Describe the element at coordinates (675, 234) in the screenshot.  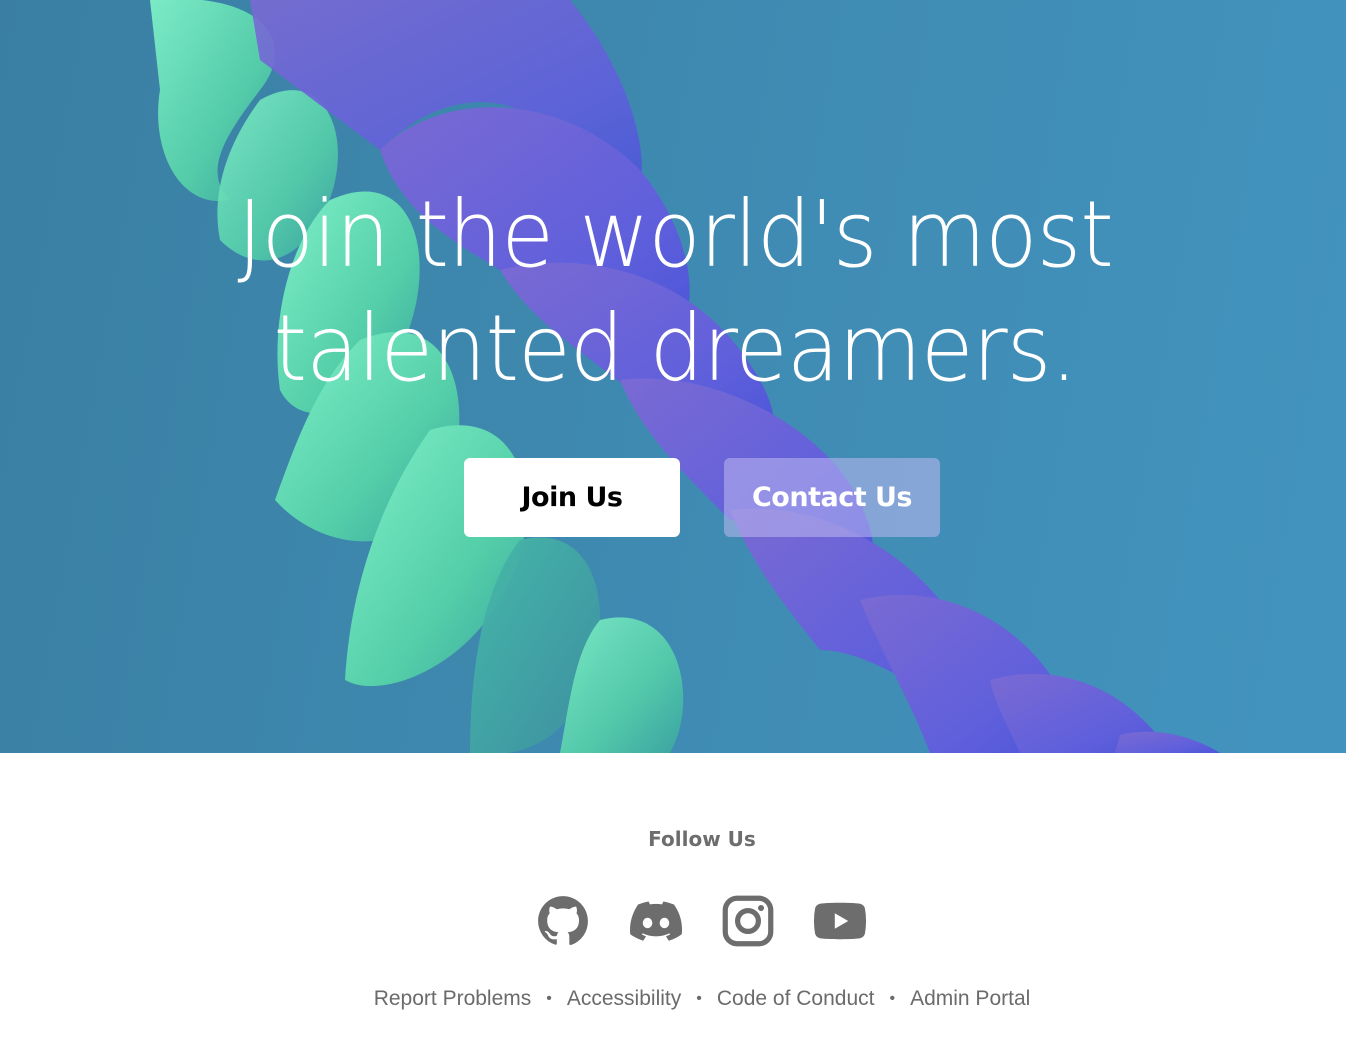
I see `hero-headline-line-1: Join the world's most` at that location.